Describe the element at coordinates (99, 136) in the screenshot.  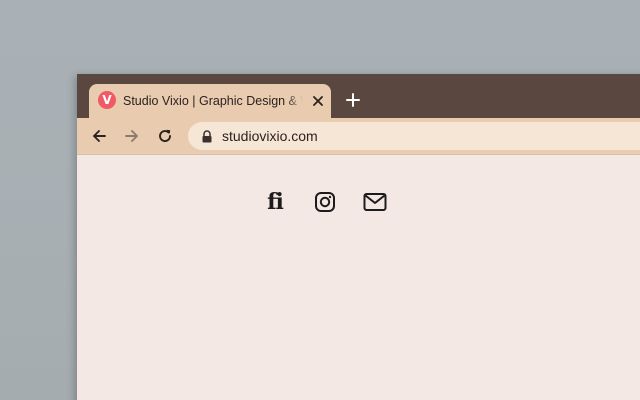
I see `arrow-left-icon` at that location.